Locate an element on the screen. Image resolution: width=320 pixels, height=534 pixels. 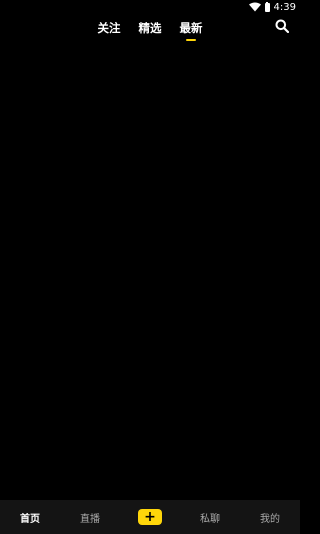
bottom-nav: 首页 直播 + 私聊 我的 is located at coordinates (150, 517).